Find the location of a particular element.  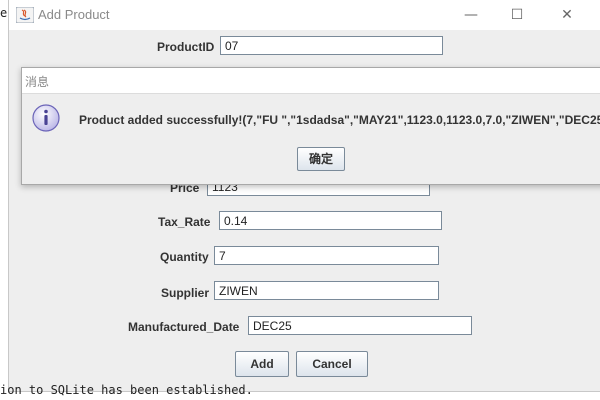

info-icon is located at coordinates (46, 118).